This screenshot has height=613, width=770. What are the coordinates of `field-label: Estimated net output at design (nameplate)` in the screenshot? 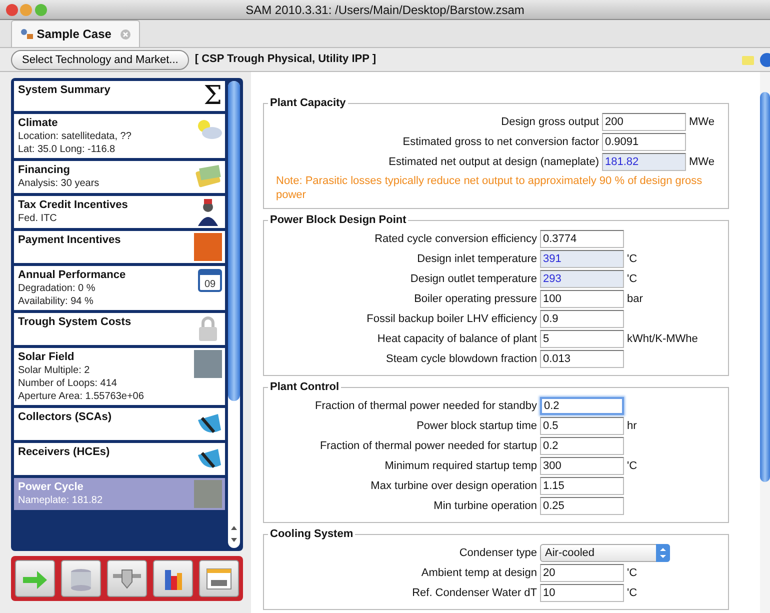 It's located at (494, 162).